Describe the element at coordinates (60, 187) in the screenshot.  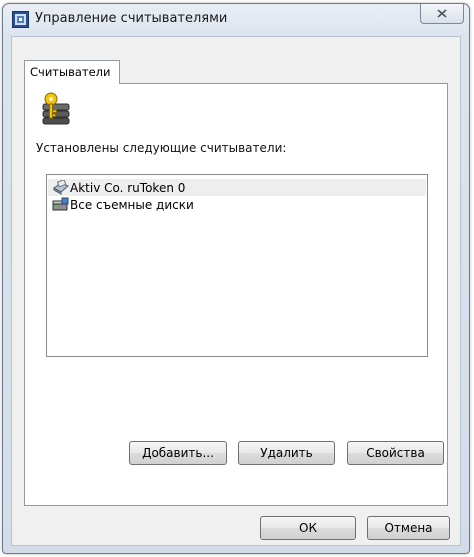
I see `smartcard-reader-icon` at that location.